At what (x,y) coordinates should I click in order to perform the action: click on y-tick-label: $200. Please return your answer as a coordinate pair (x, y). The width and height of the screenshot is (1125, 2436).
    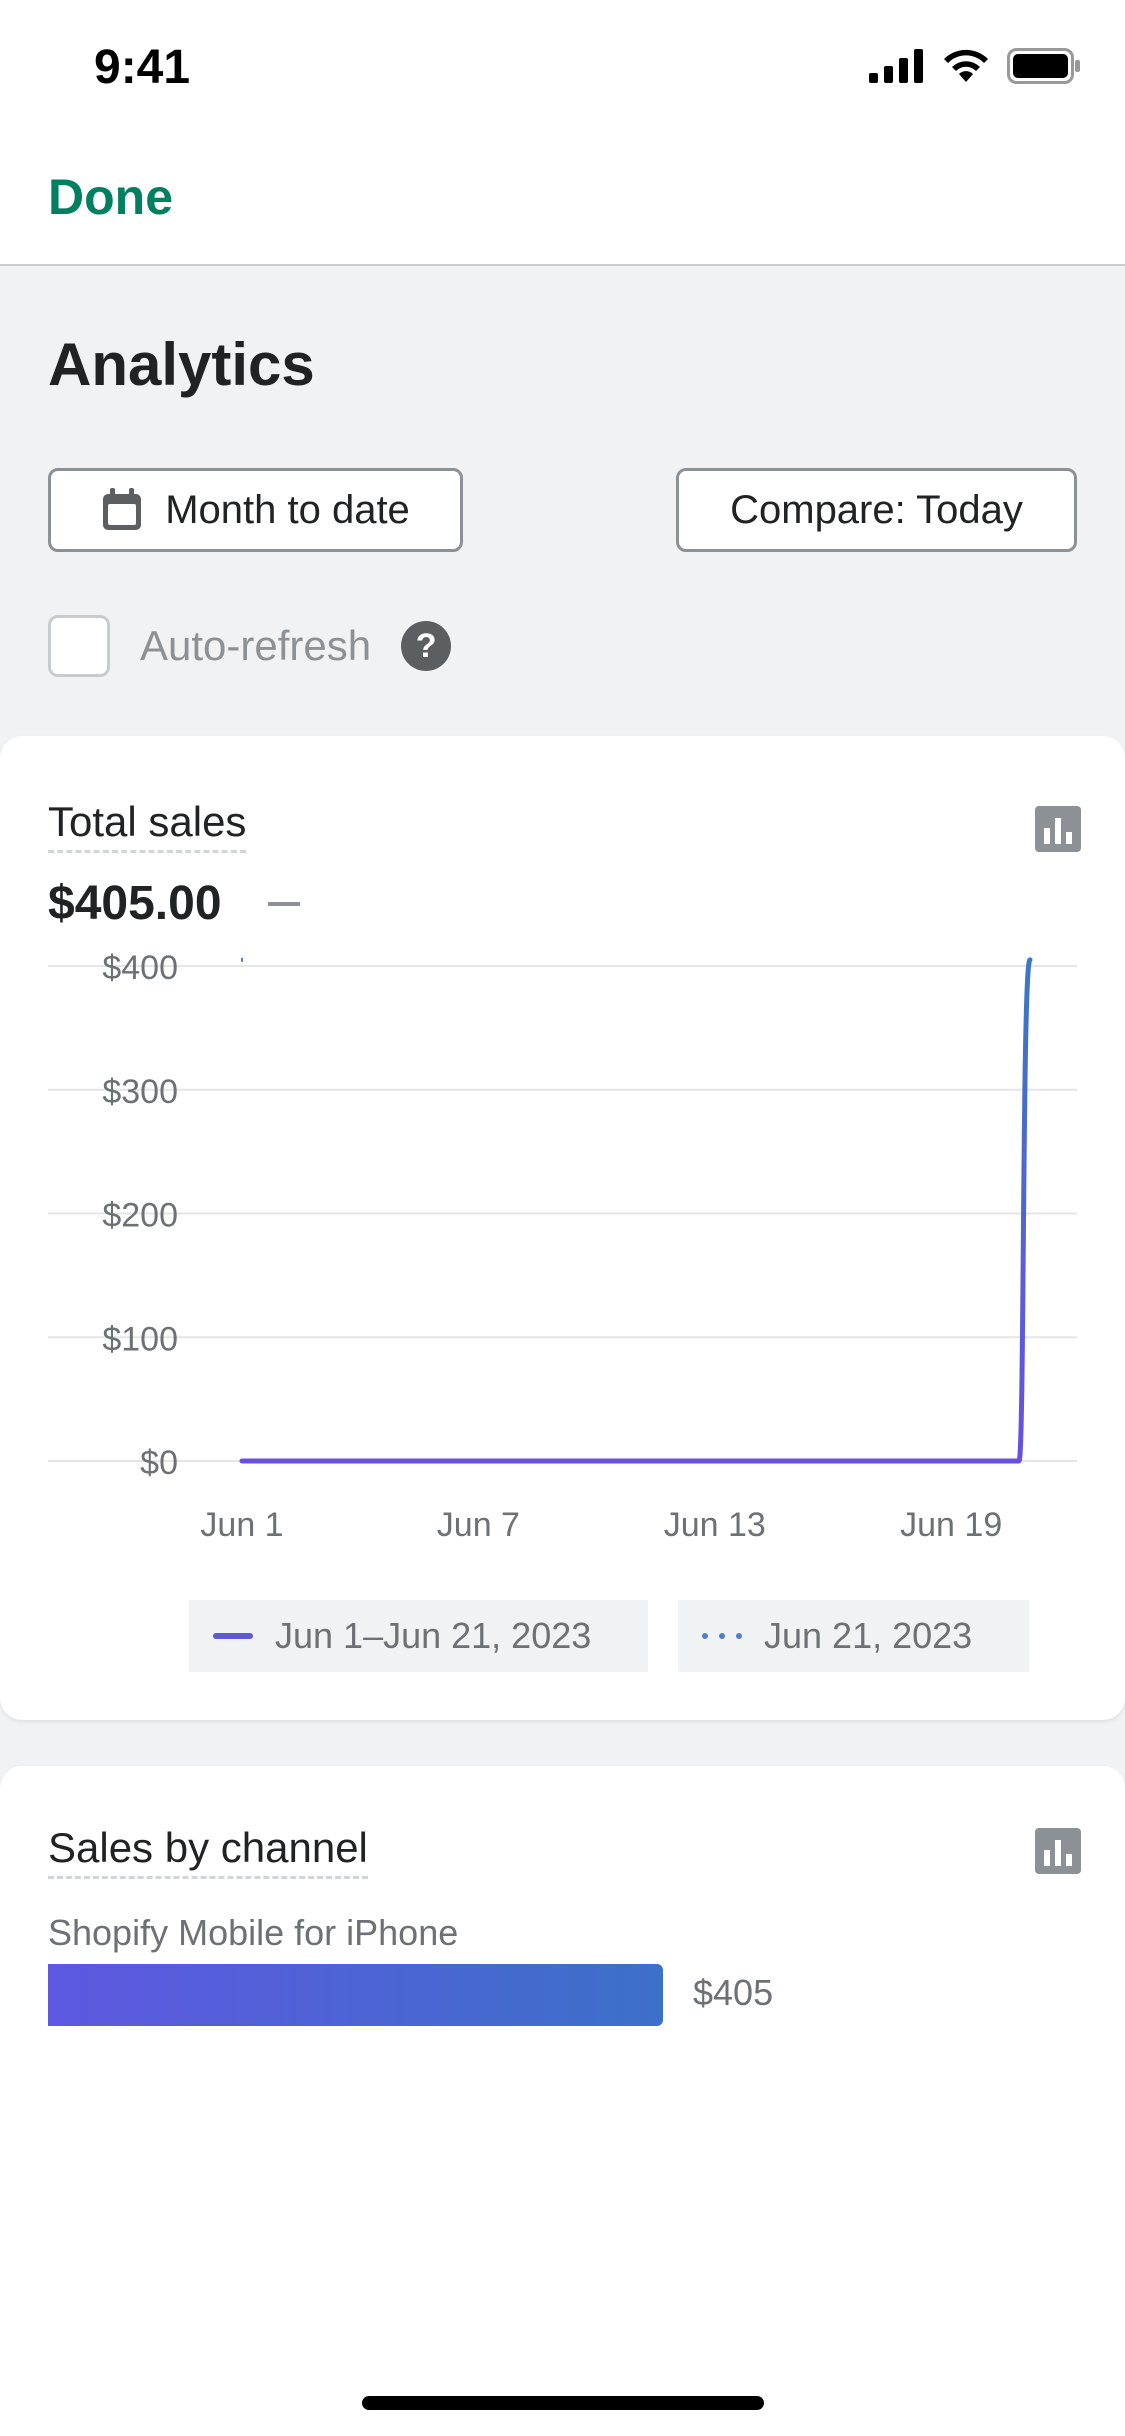
    Looking at the image, I should click on (140, 1216).